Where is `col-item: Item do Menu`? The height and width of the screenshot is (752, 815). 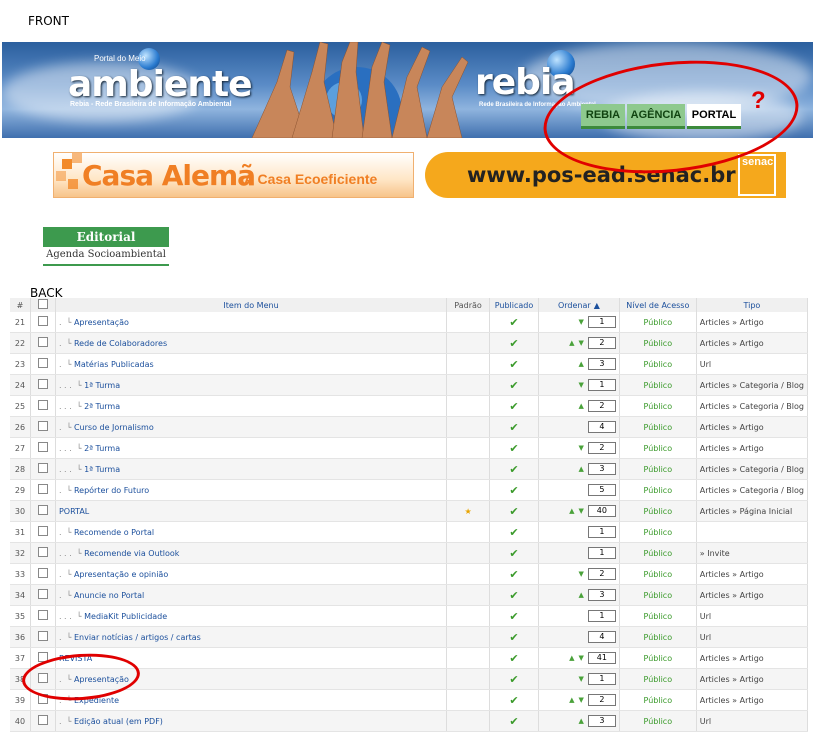
col-item: Item do Menu is located at coordinates (251, 305).